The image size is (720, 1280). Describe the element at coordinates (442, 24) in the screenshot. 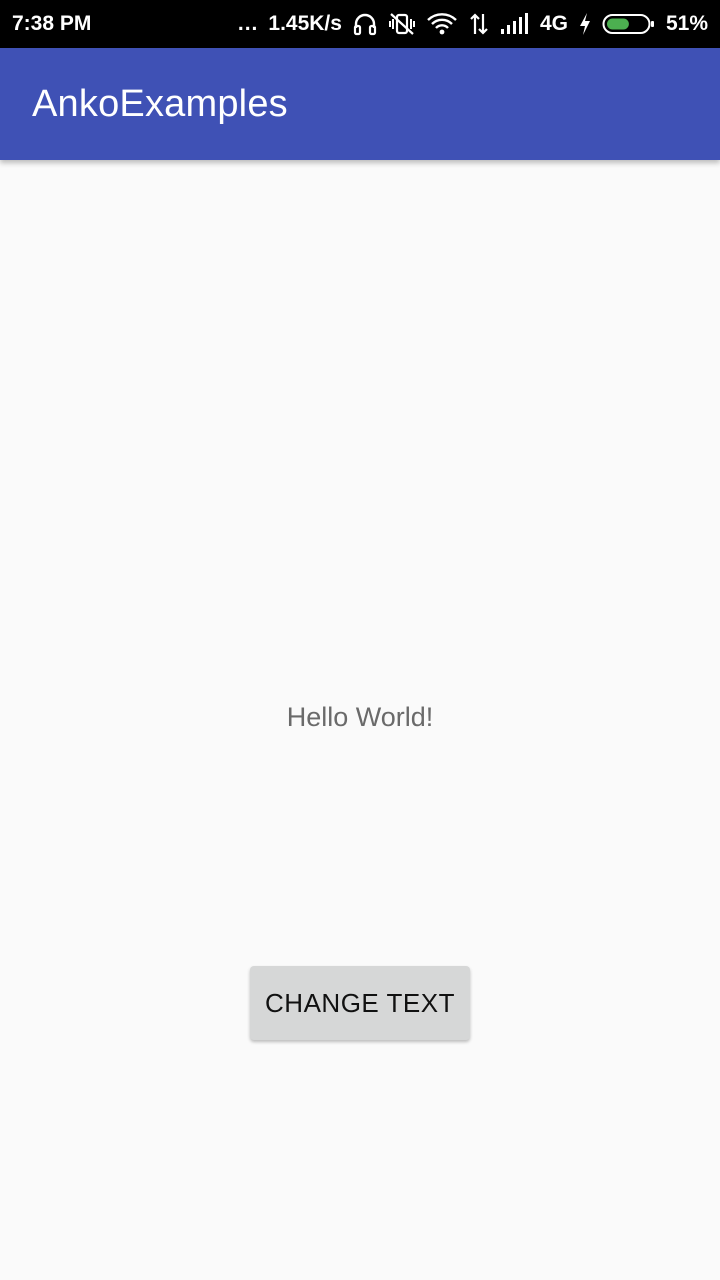

I see `wifi-icon` at that location.